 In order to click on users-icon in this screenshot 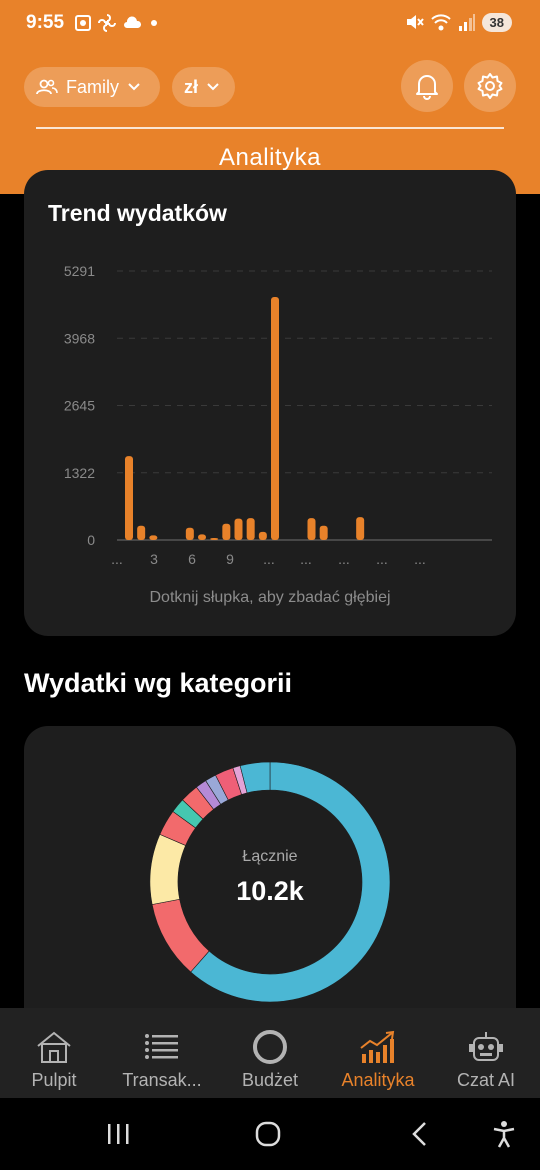, I will do `click(47, 87)`.